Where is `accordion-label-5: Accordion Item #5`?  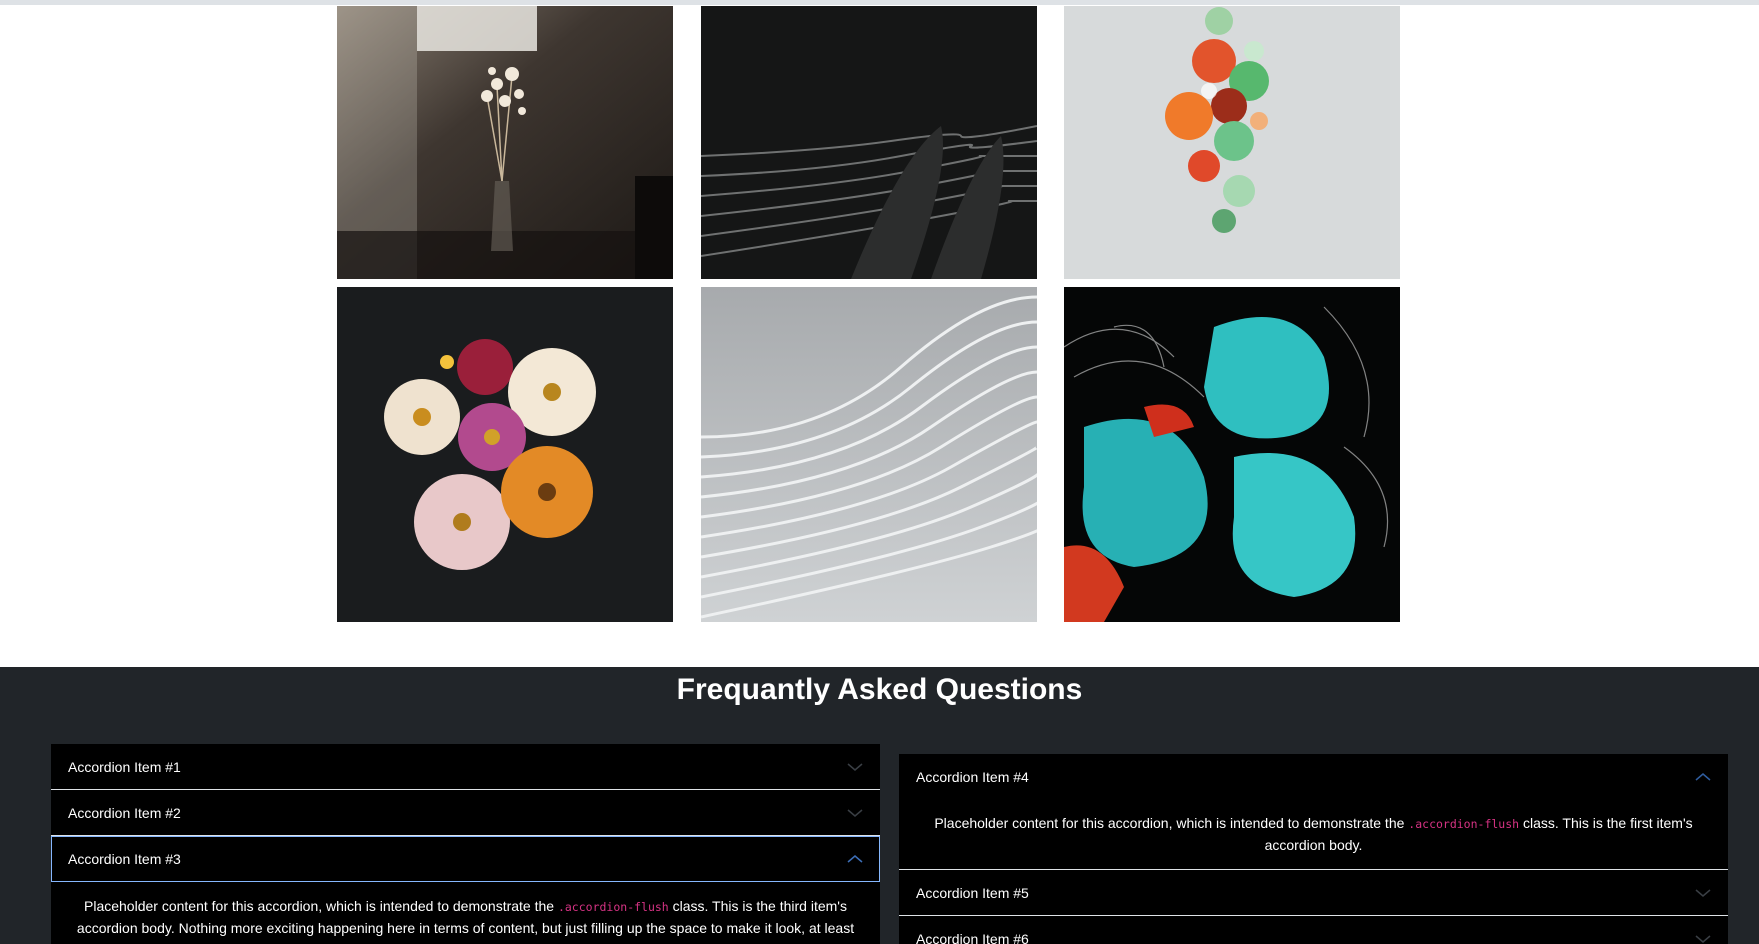
accordion-label-5: Accordion Item #5 is located at coordinates (972, 892).